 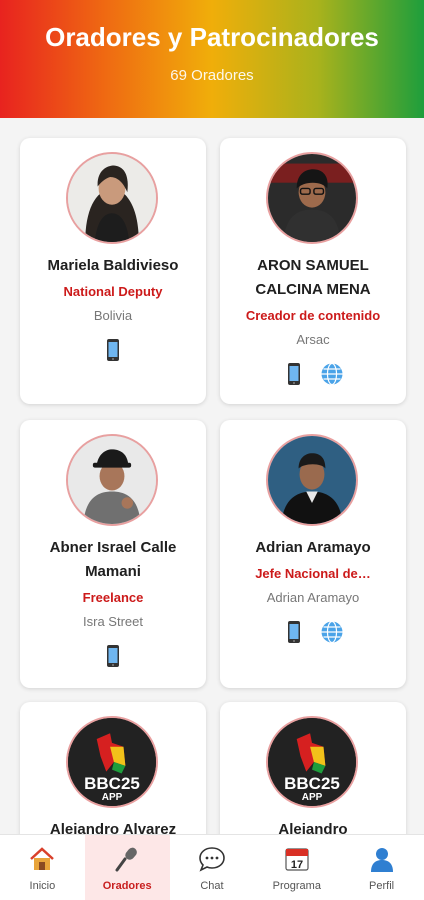 I want to click on nav-item-inicio: Inicio, so click(x=42, y=867).